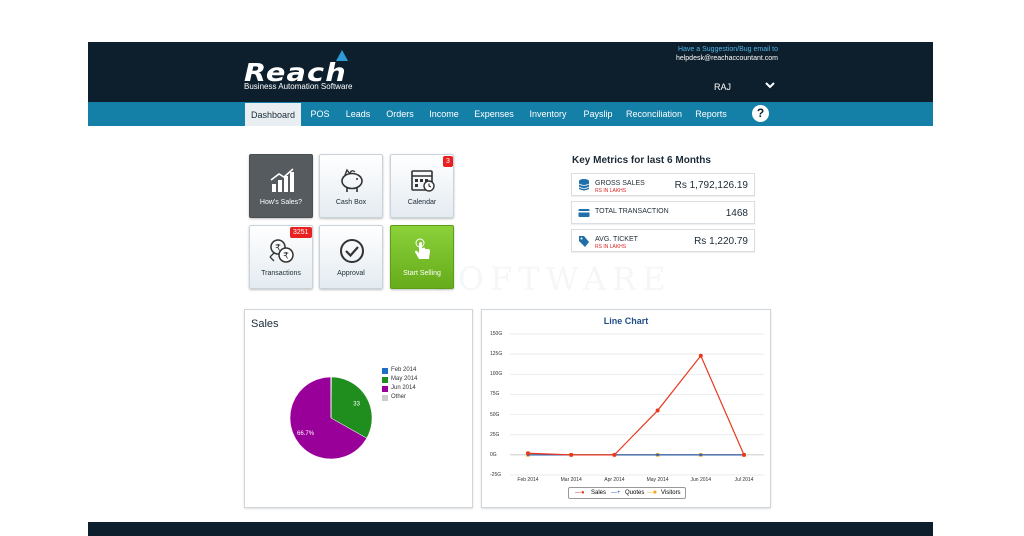 The height and width of the screenshot is (536, 1024). Describe the element at coordinates (727, 58) in the screenshot. I see `support-email: helpdesk@reachaccountant.com` at that location.